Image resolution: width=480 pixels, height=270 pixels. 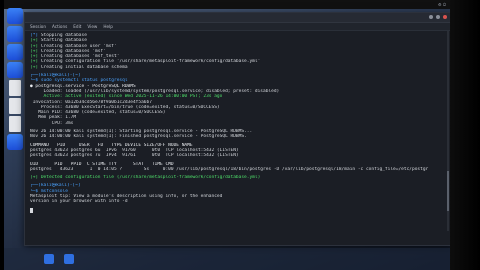 I want to click on menu-actions: Actions, so click(x=59, y=26).